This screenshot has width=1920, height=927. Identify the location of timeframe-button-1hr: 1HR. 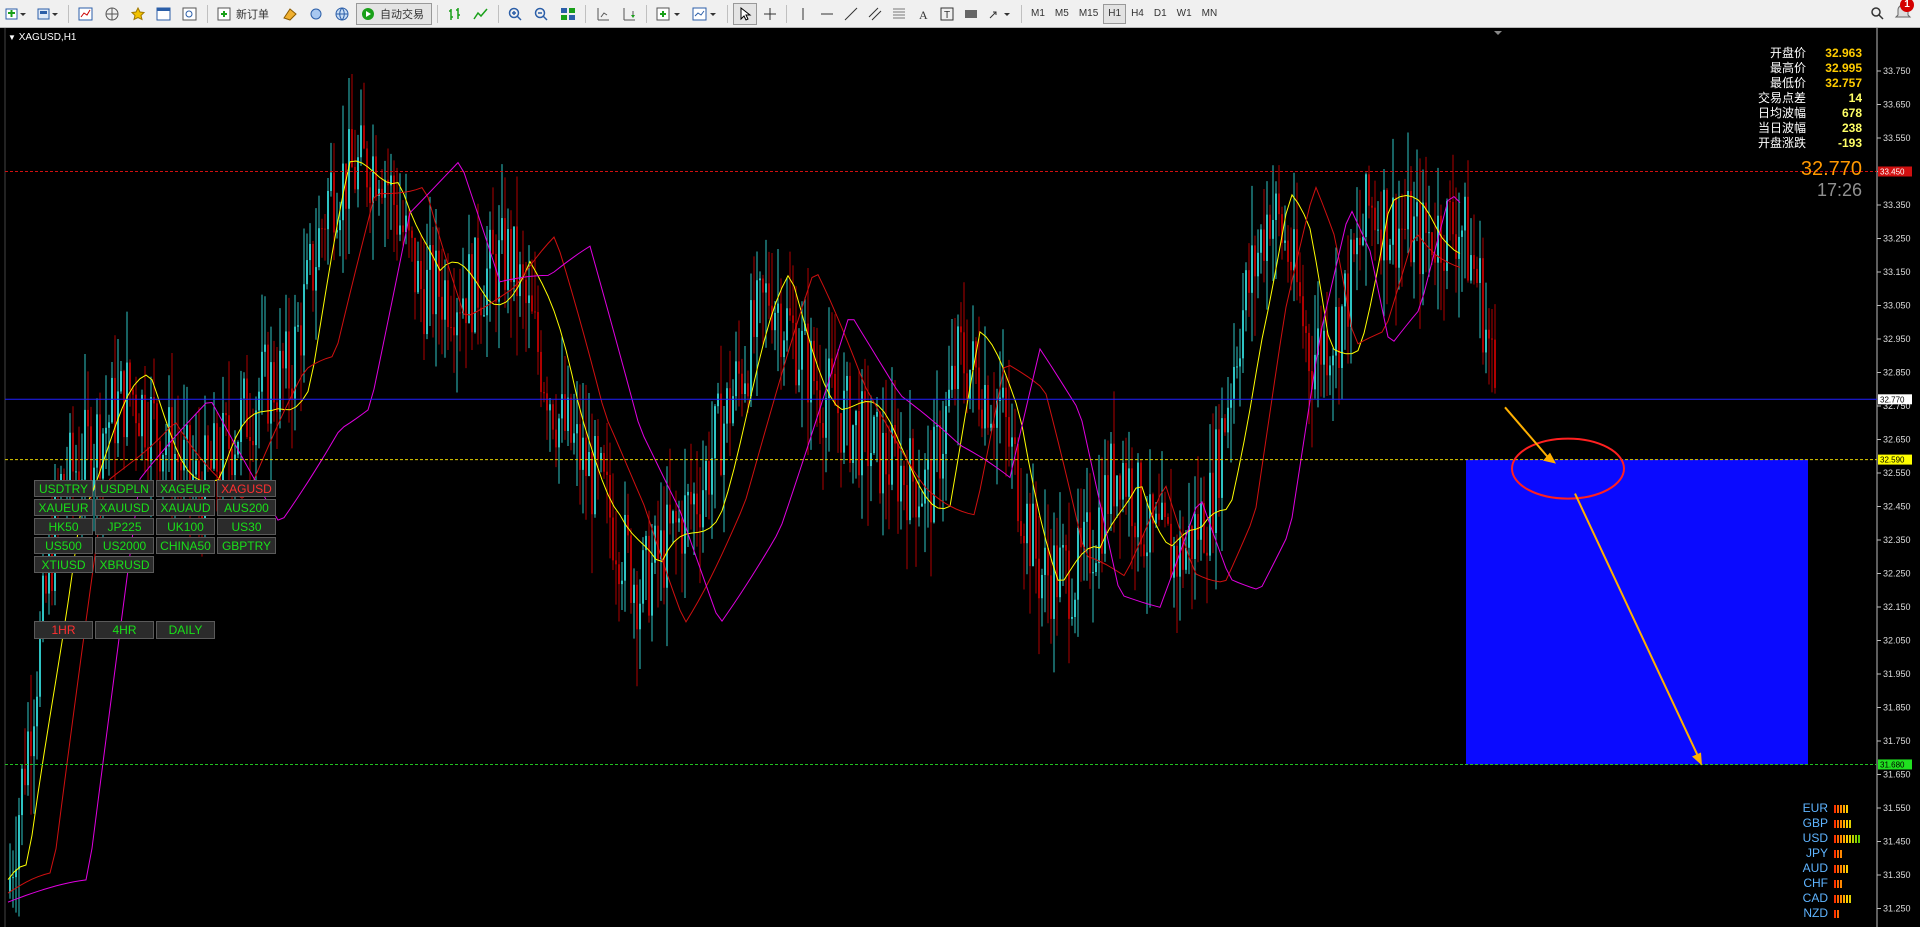
(63, 630).